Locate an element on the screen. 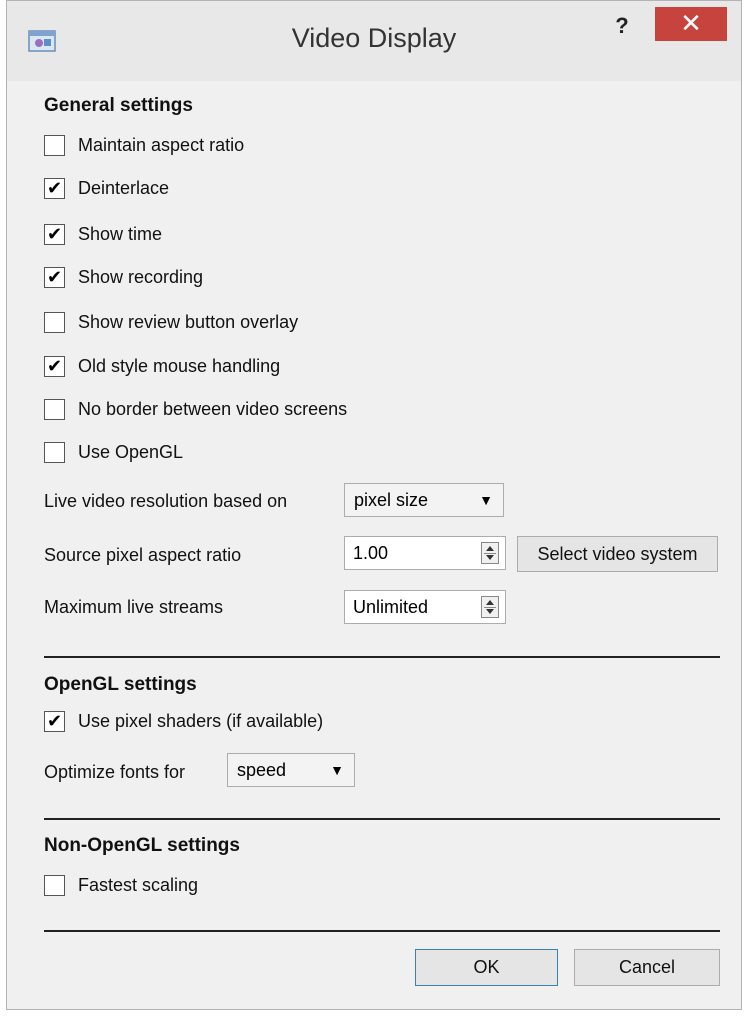 The width and height of the screenshot is (748, 1019). title-bar: Video Display ? ✕ is located at coordinates (374, 41).